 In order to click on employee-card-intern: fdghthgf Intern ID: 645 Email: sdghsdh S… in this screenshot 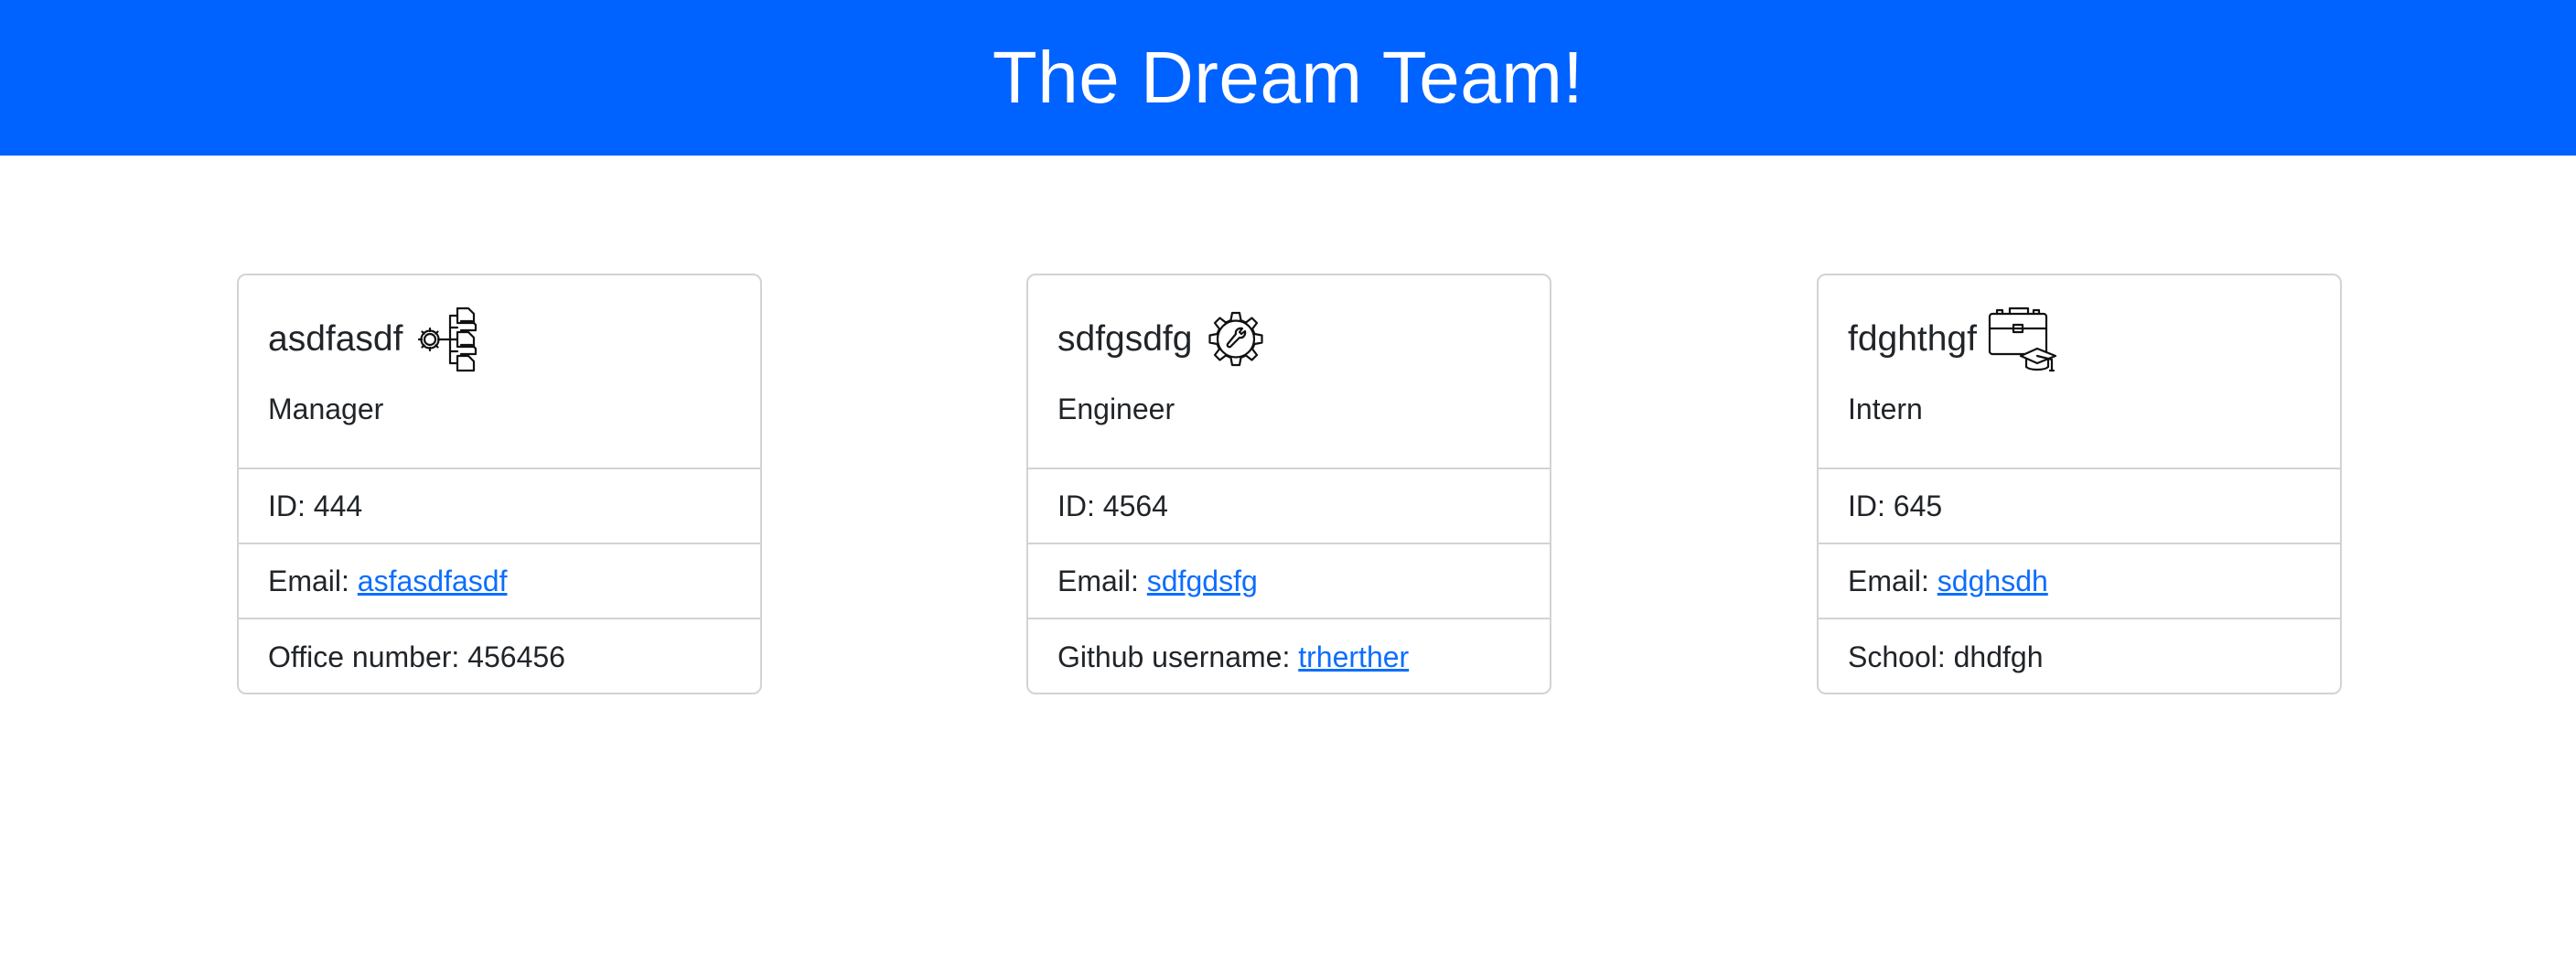, I will do `click(2079, 484)`.